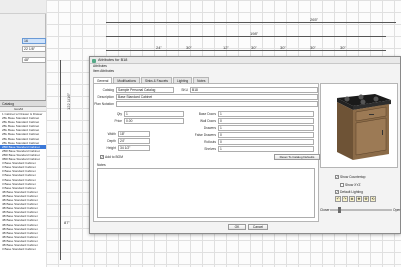  Describe the element at coordinates (342, 185) in the screenshot. I see `show-xyz-checkbox` at that location.